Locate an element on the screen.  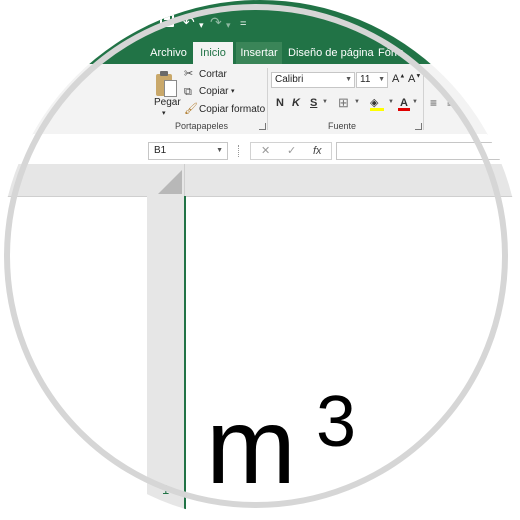
insert-function-button: fx is located at coordinates (317, 151).